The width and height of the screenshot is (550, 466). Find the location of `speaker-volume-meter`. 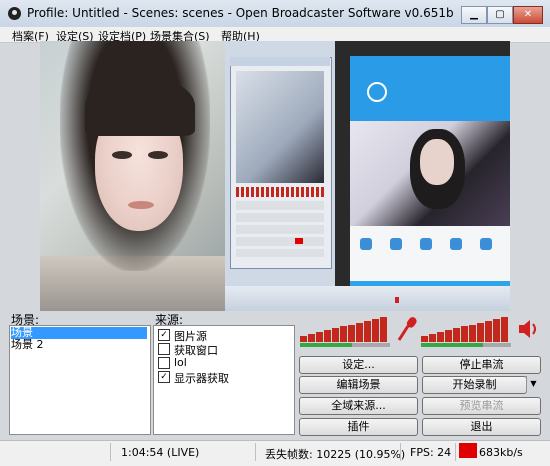

speaker-volume-meter is located at coordinates (466, 329).